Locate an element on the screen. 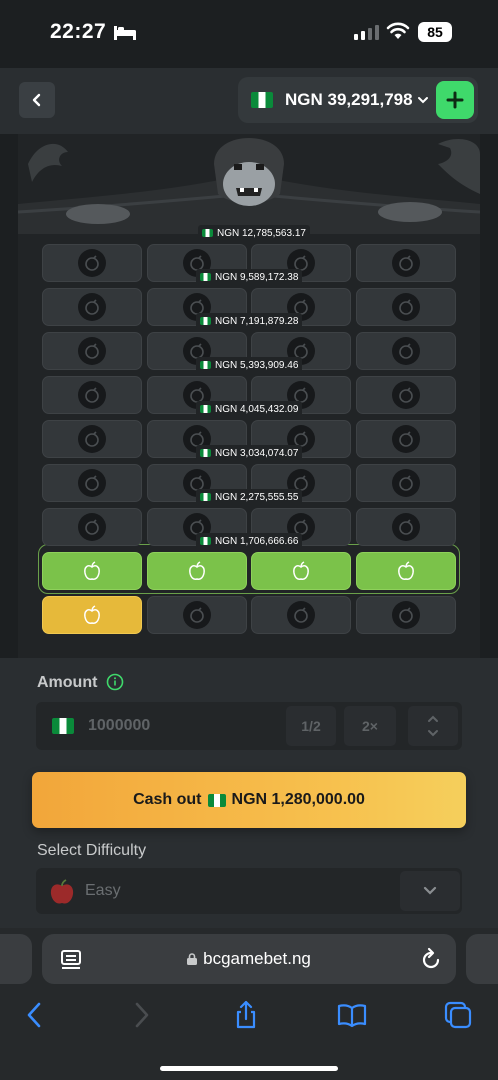 This screenshot has width=498, height=1080. row-payout-label: NGN 2,275,555.55 is located at coordinates (249, 497).